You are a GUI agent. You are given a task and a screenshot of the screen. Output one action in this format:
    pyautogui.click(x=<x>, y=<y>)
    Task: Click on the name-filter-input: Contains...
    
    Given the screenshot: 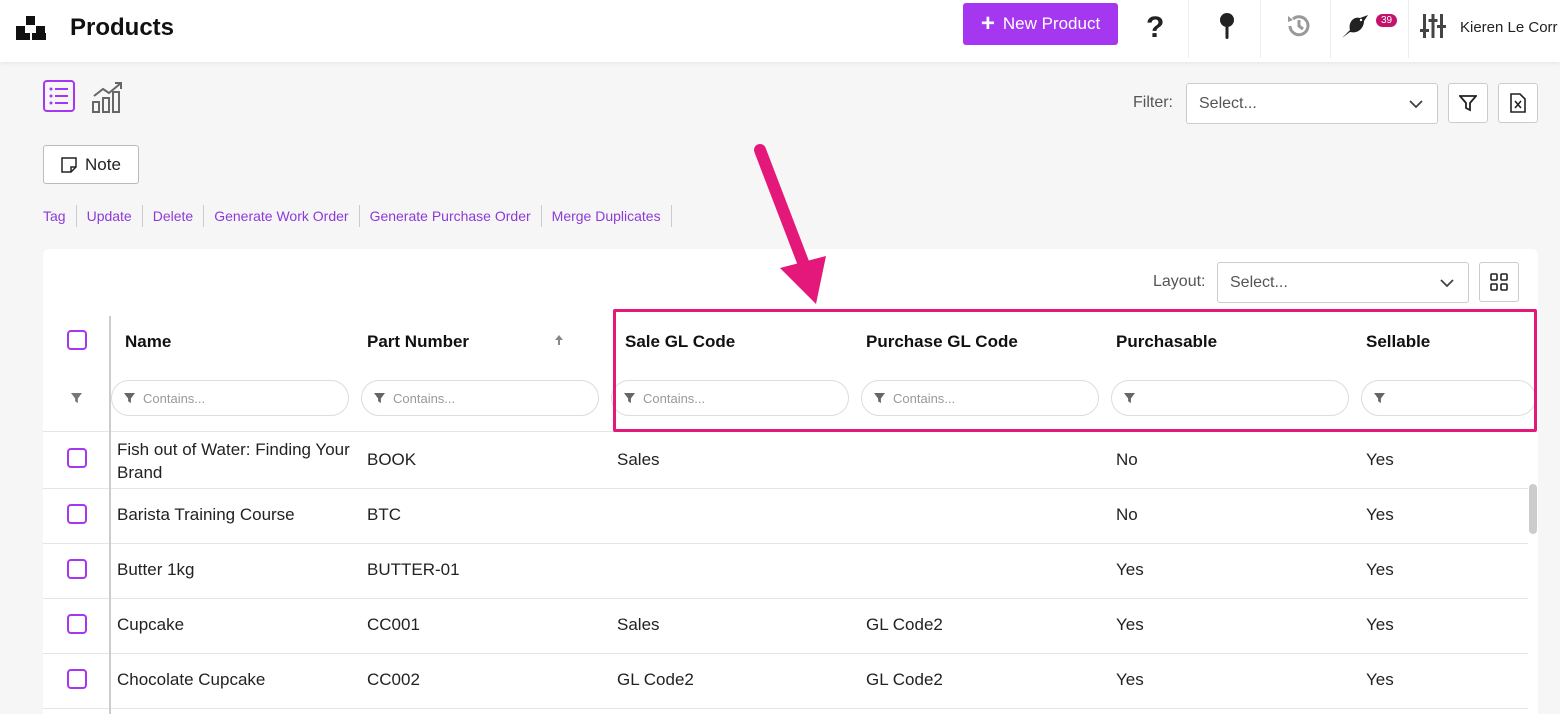 What is the action you would take?
    pyautogui.click(x=230, y=398)
    